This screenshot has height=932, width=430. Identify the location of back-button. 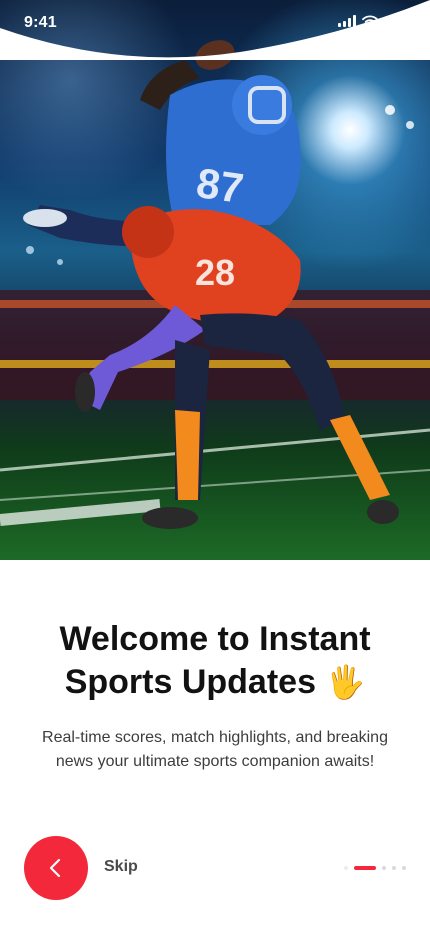
(56, 868).